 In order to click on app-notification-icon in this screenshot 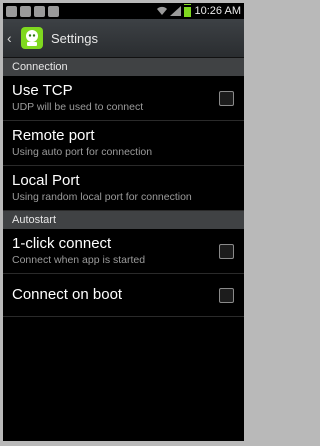, I will do `click(39, 11)`.